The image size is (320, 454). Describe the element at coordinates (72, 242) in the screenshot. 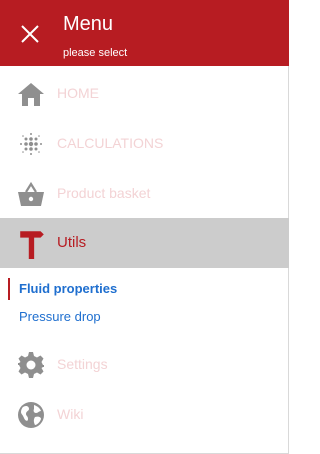

I see `menu-item-label: Utils` at that location.